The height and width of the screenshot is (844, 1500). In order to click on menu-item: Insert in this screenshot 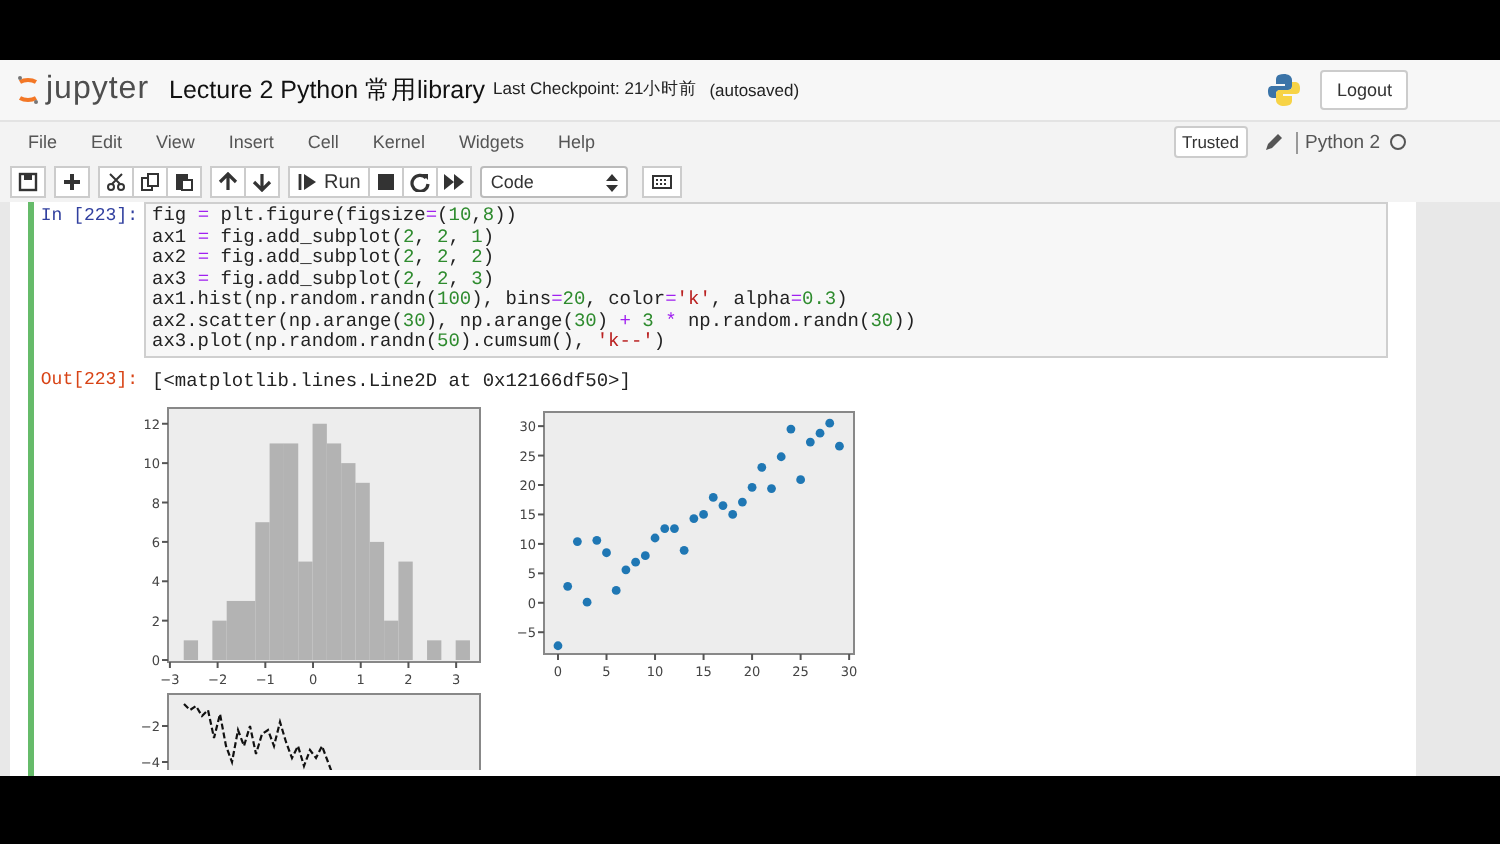, I will do `click(251, 142)`.